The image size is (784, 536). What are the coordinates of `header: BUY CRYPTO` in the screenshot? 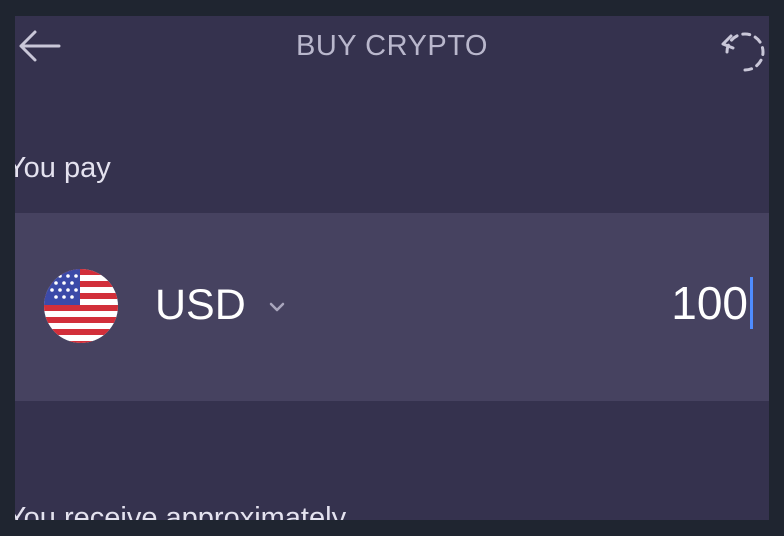 It's located at (392, 48).